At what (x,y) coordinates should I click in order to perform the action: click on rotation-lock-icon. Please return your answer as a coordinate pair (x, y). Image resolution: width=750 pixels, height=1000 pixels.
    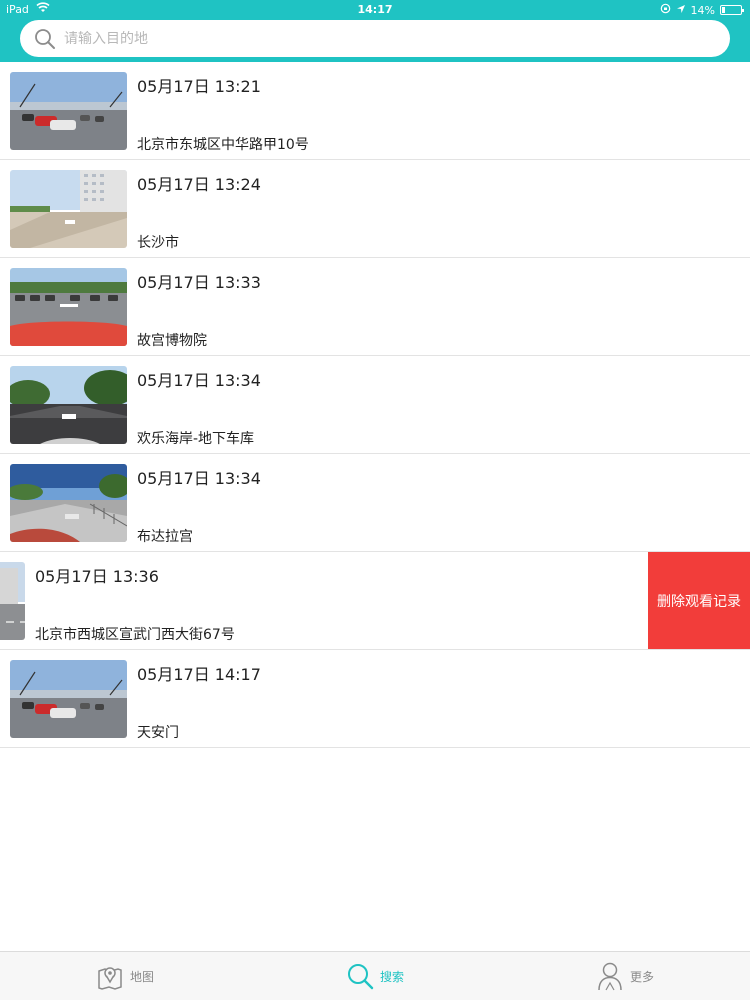
    Looking at the image, I should click on (665, 10).